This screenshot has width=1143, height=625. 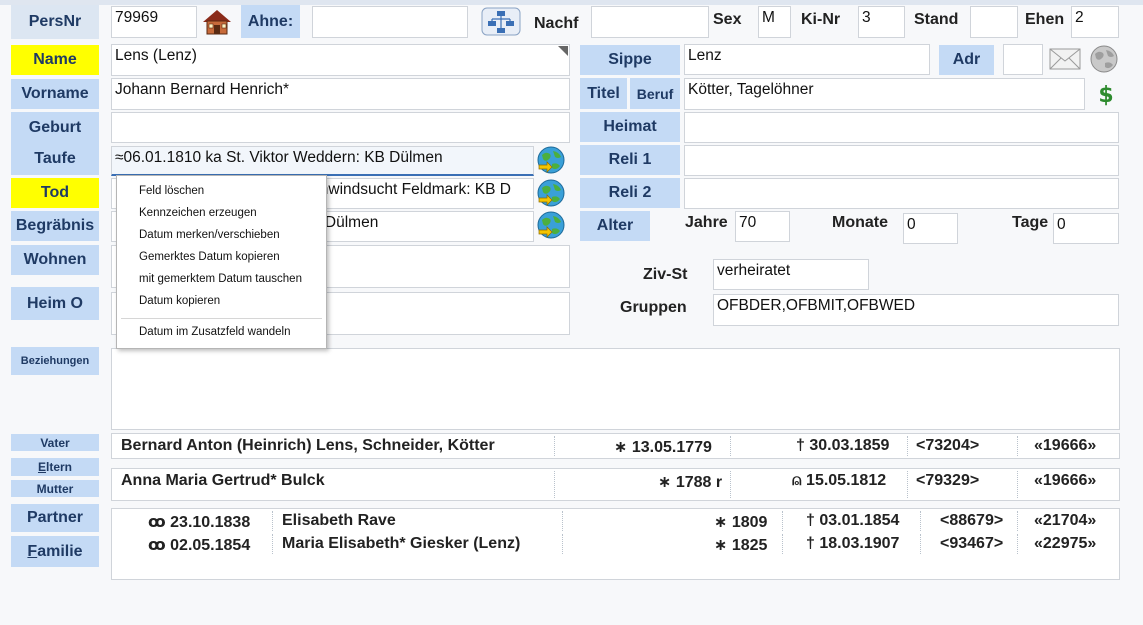 What do you see at coordinates (972, 520) in the screenshot?
I see `partner-id: <88679>` at bounding box center [972, 520].